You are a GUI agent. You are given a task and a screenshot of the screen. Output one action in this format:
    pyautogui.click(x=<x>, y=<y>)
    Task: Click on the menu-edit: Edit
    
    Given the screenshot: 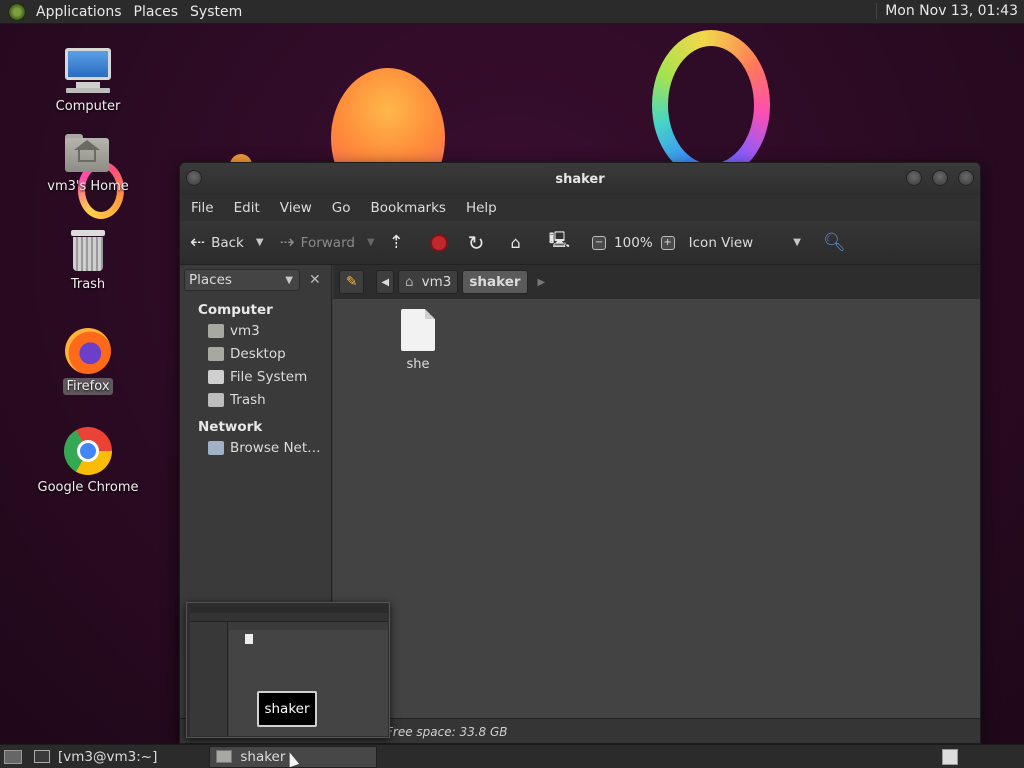 What is the action you would take?
    pyautogui.click(x=246, y=208)
    